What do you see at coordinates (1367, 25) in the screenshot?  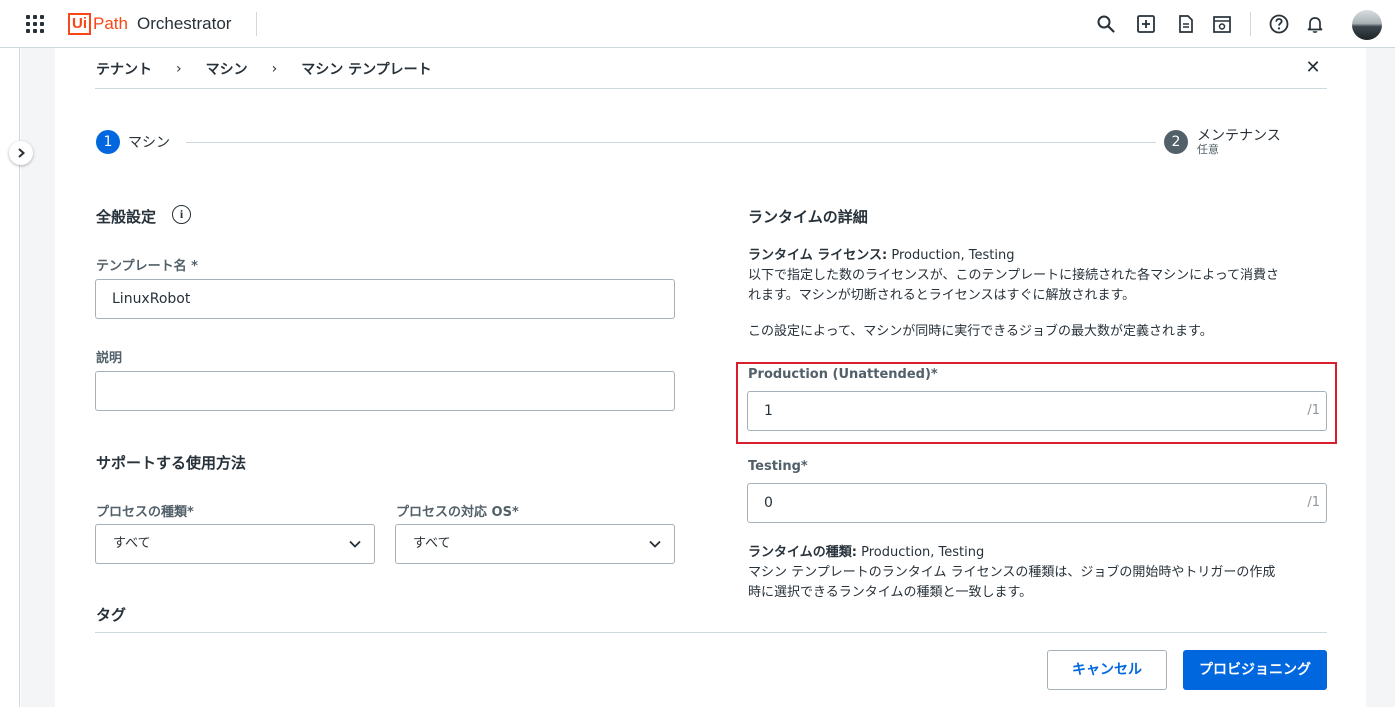 I see `avatar` at bounding box center [1367, 25].